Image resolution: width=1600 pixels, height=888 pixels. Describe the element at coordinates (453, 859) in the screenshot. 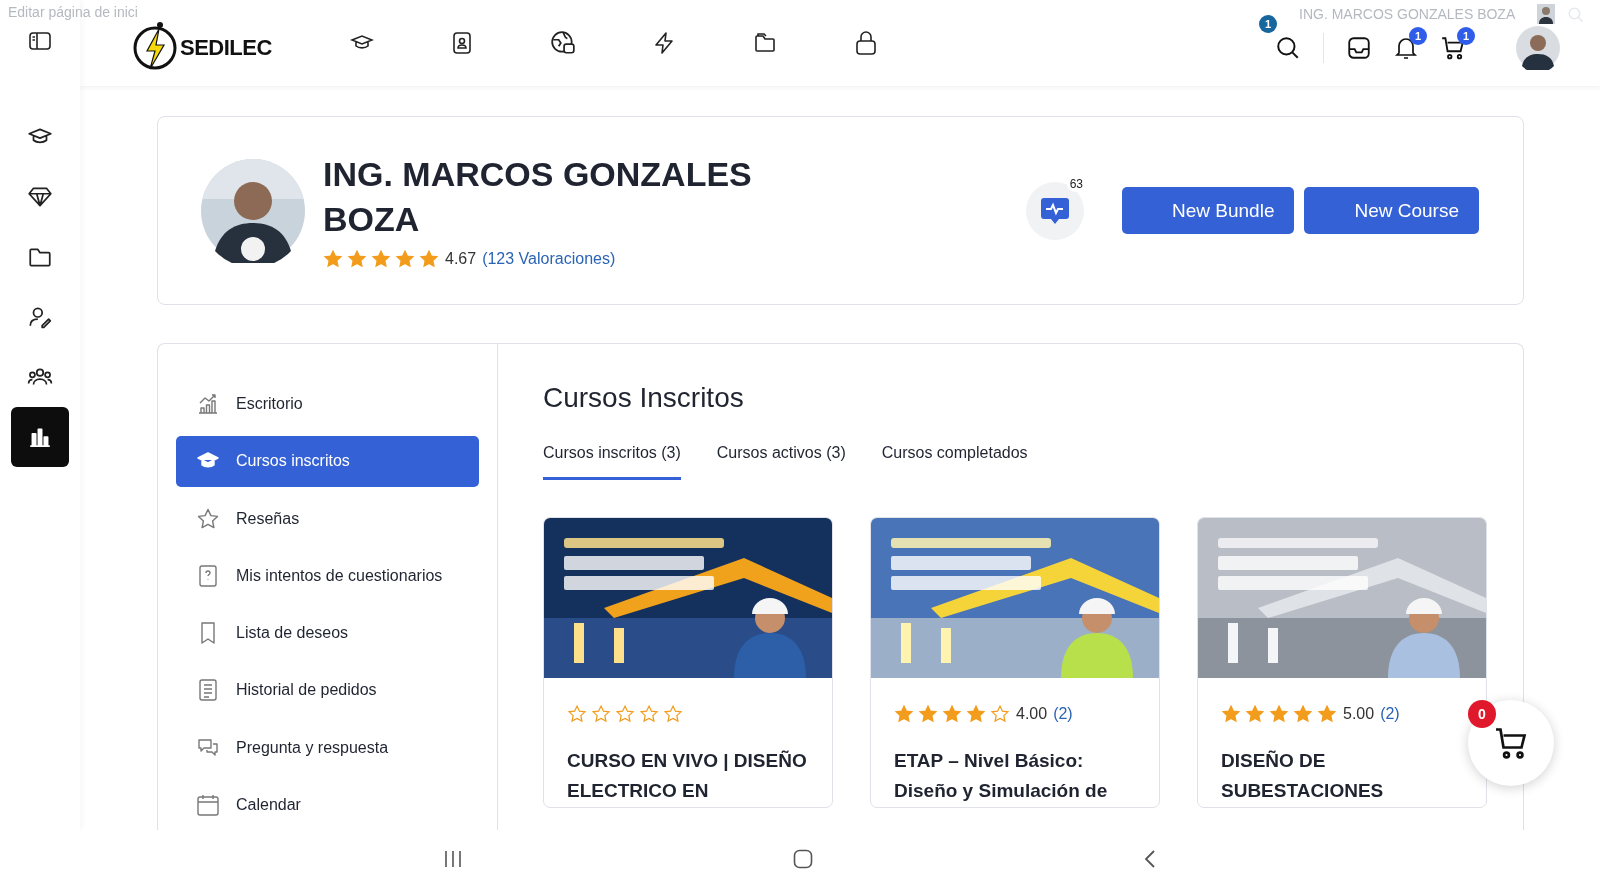

I see `recent-apps-icon` at that location.